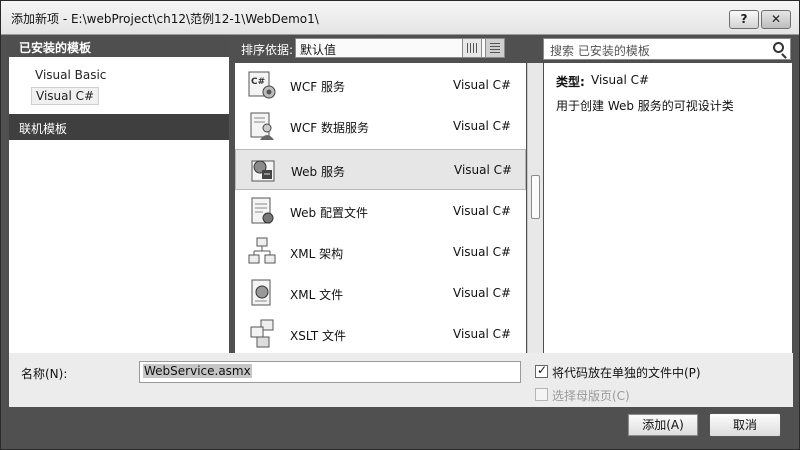  Describe the element at coordinates (667, 49) in the screenshot. I see `search-input: 搜索 已安装的模板` at that location.